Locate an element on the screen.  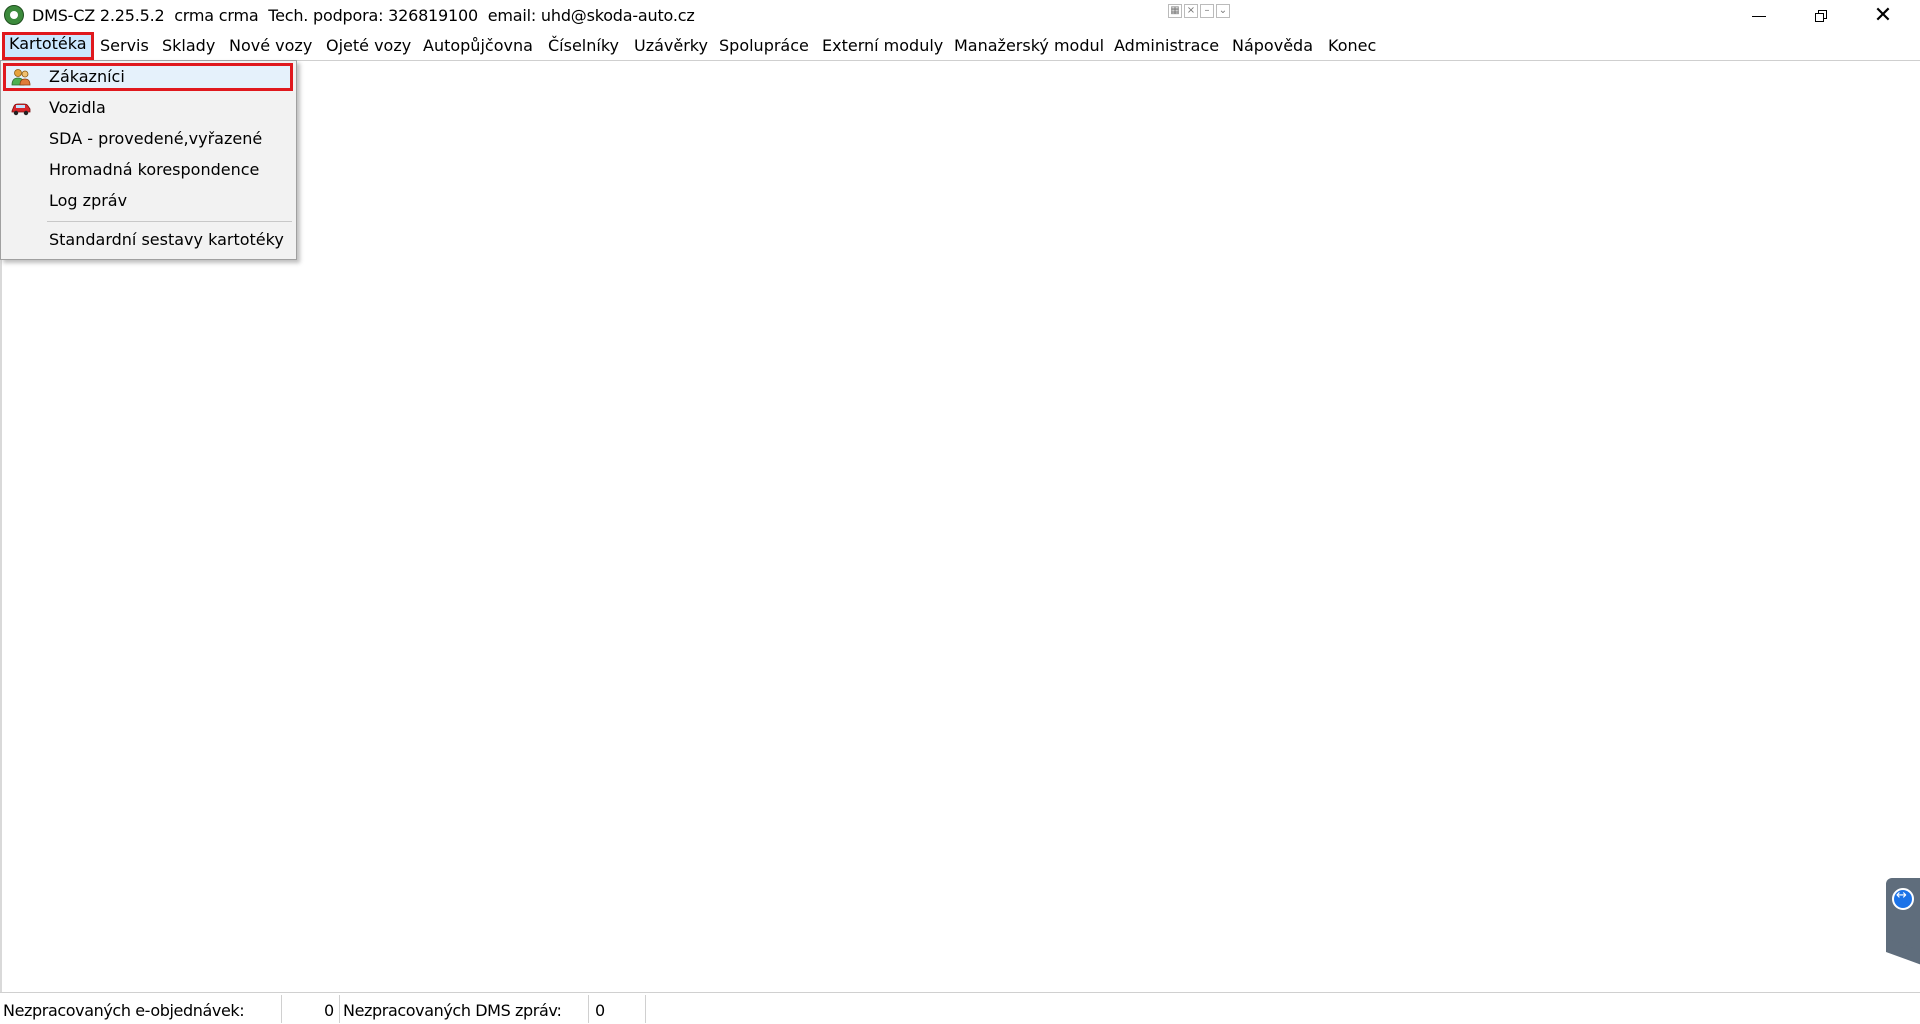
restore-icon is located at coordinates (1821, 16).